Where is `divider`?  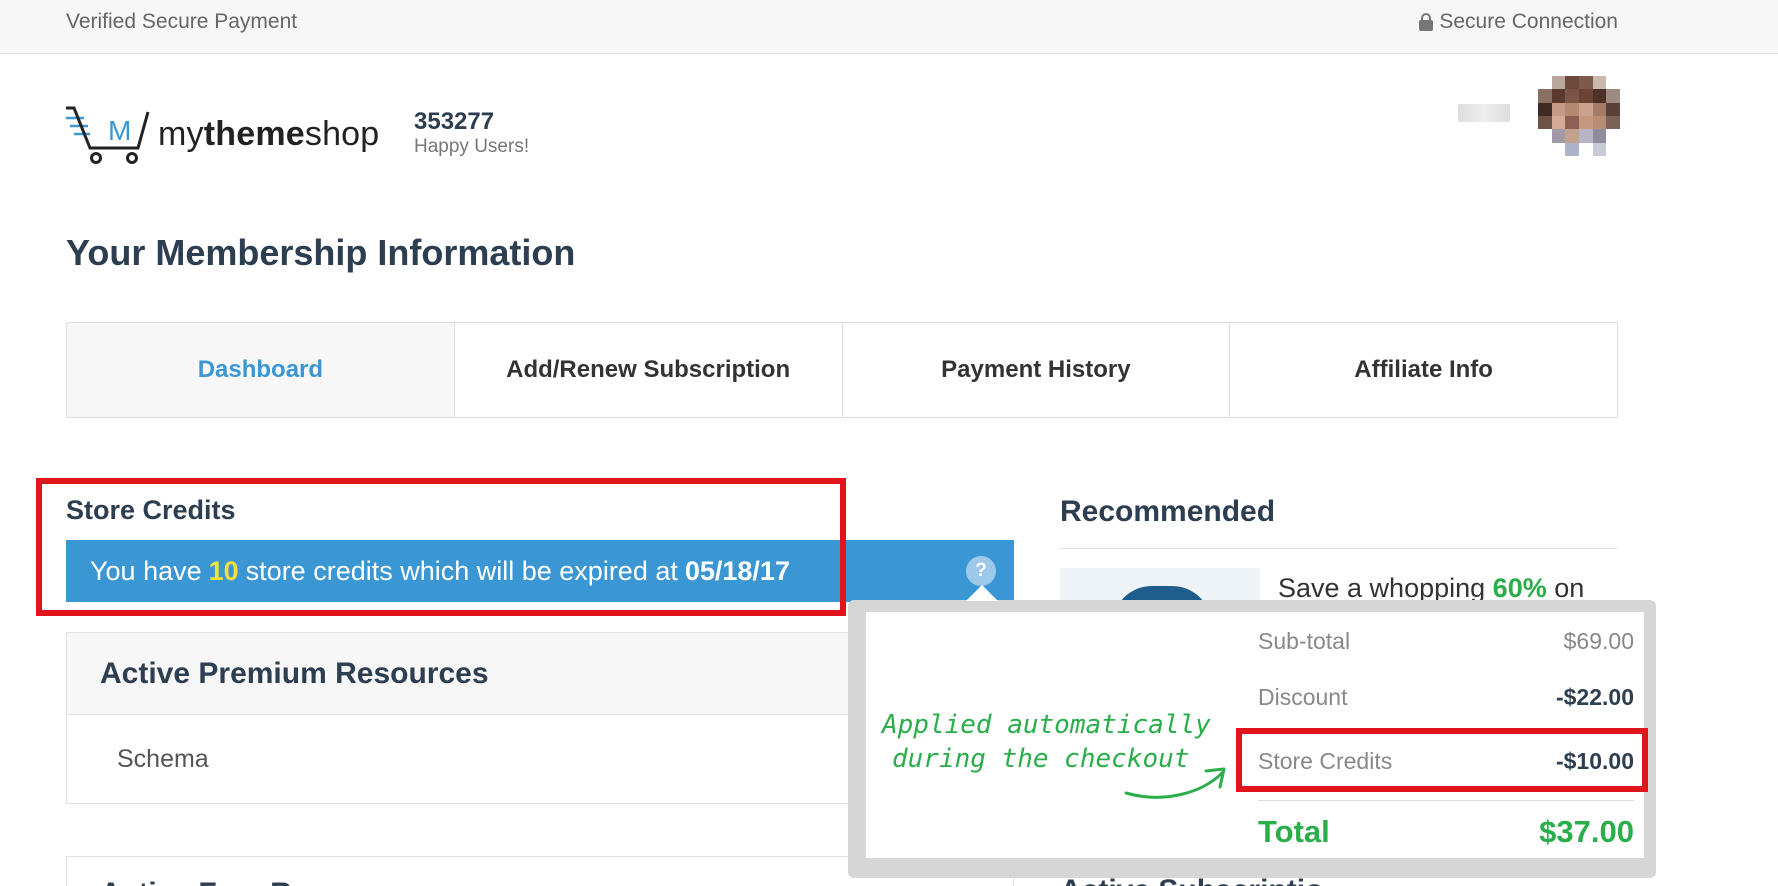 divider is located at coordinates (1339, 548).